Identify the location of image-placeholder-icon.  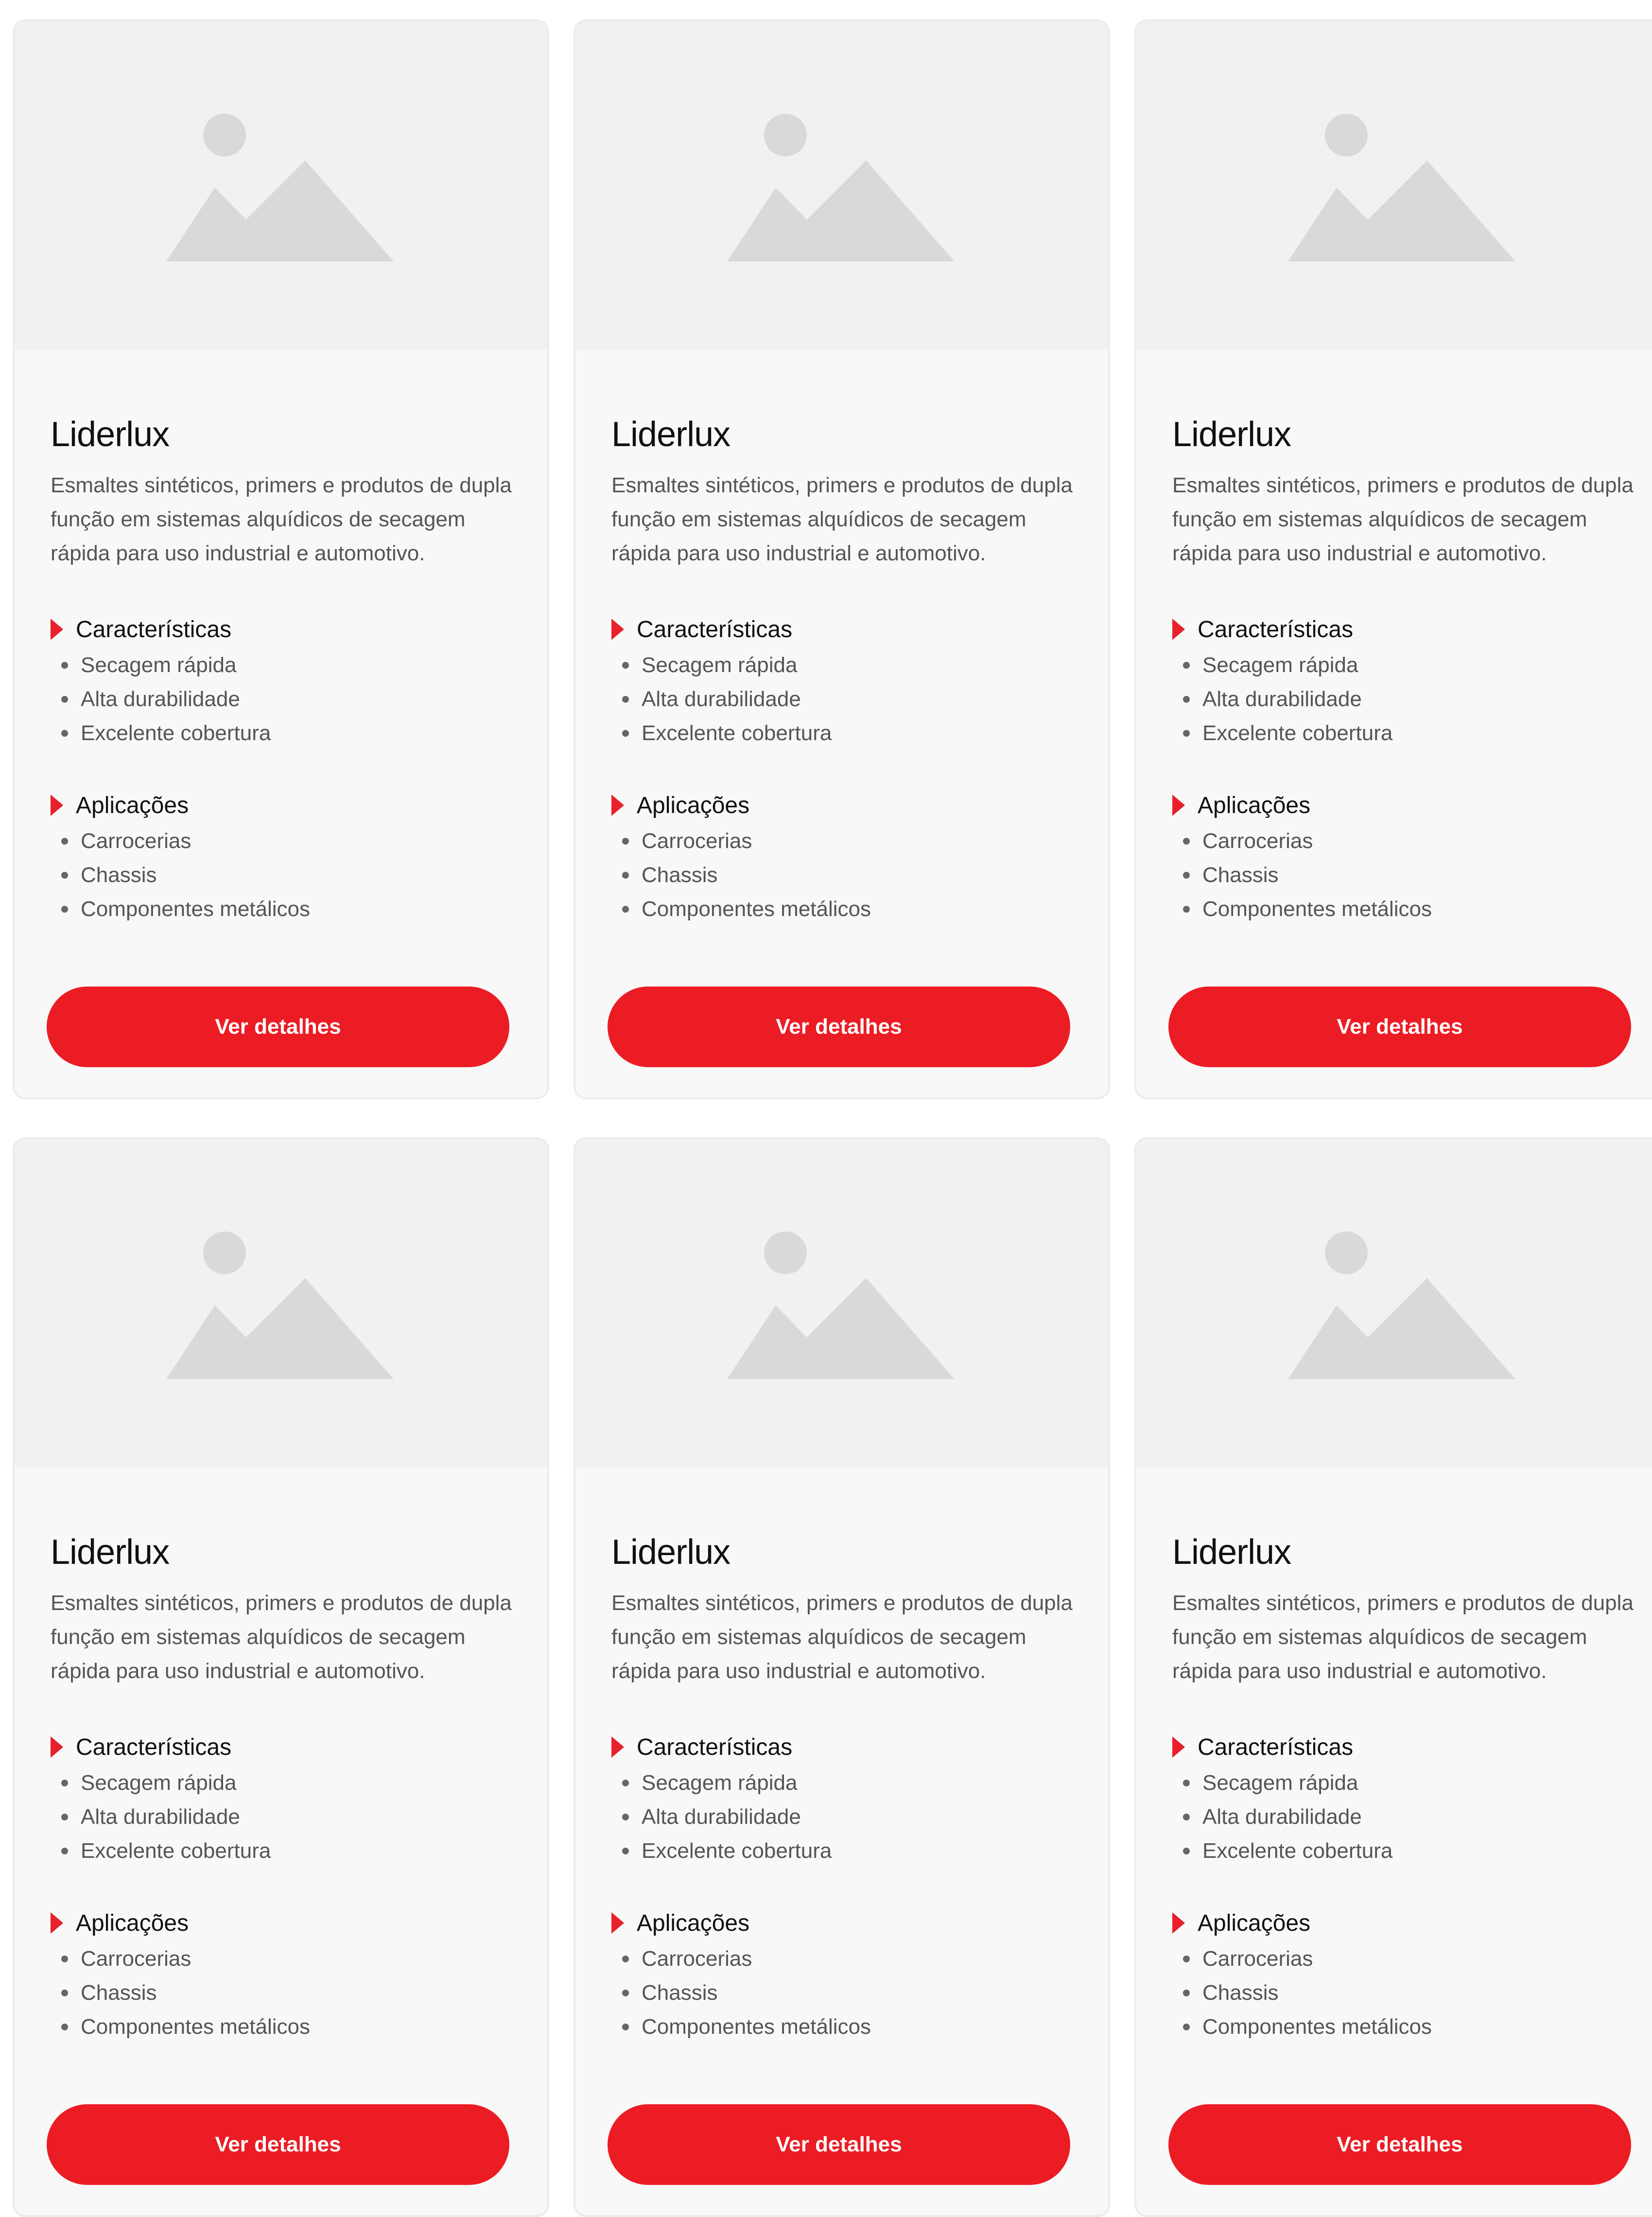
(280, 187).